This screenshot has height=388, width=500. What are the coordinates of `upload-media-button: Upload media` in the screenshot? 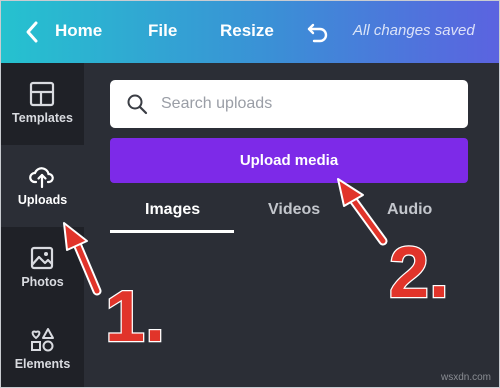 It's located at (289, 160).